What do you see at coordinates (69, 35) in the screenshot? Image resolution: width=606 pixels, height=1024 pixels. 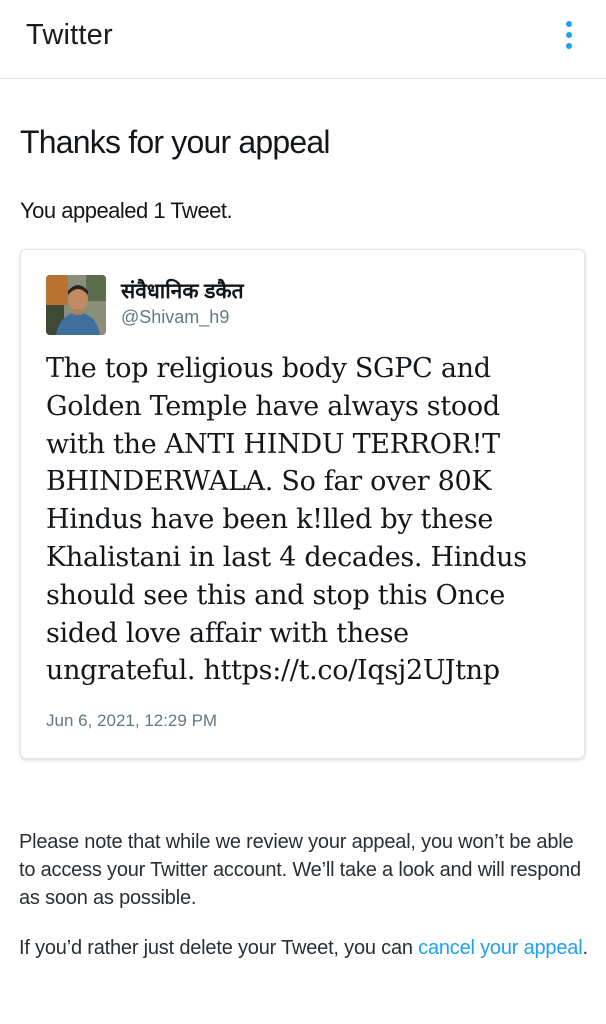 I see `app-title: Twitter` at bounding box center [69, 35].